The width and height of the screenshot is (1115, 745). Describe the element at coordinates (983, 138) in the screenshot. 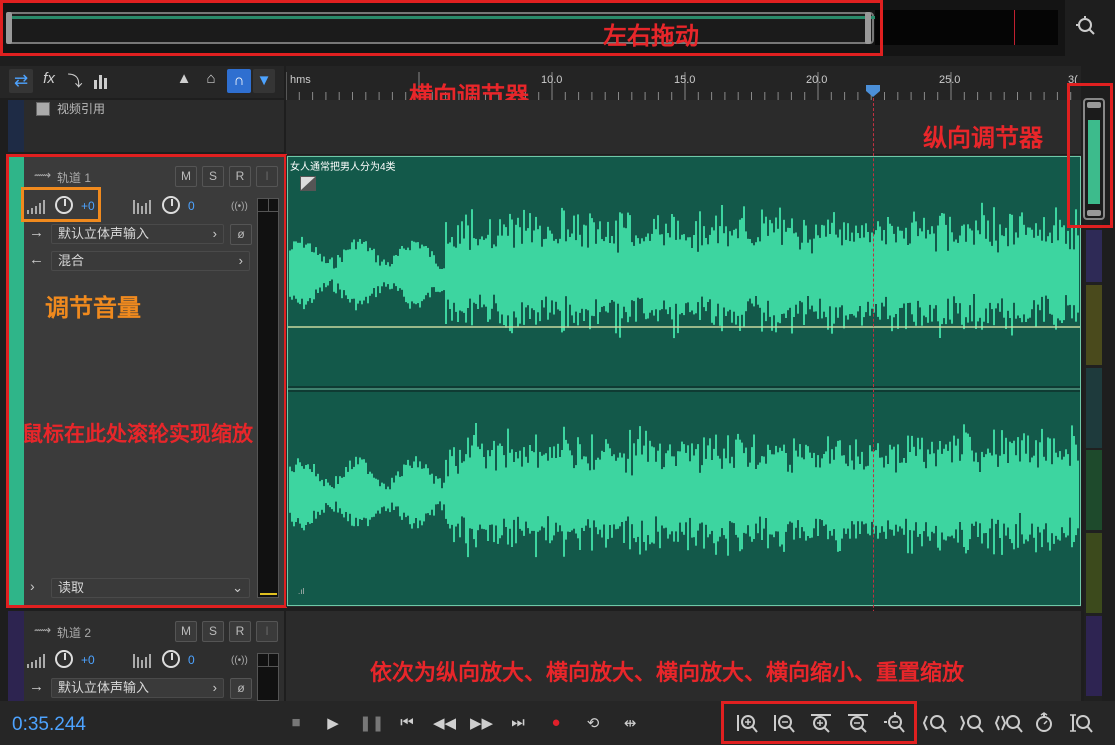

I see `vertical-regulator-annotation: 纵向调节器` at that location.